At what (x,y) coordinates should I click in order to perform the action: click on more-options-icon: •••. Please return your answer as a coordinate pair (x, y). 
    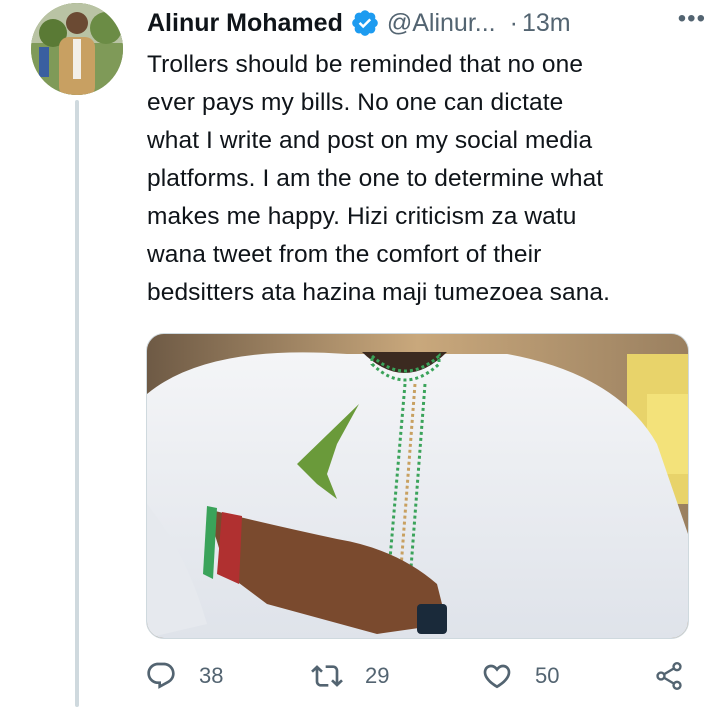
    Looking at the image, I should click on (692, 19).